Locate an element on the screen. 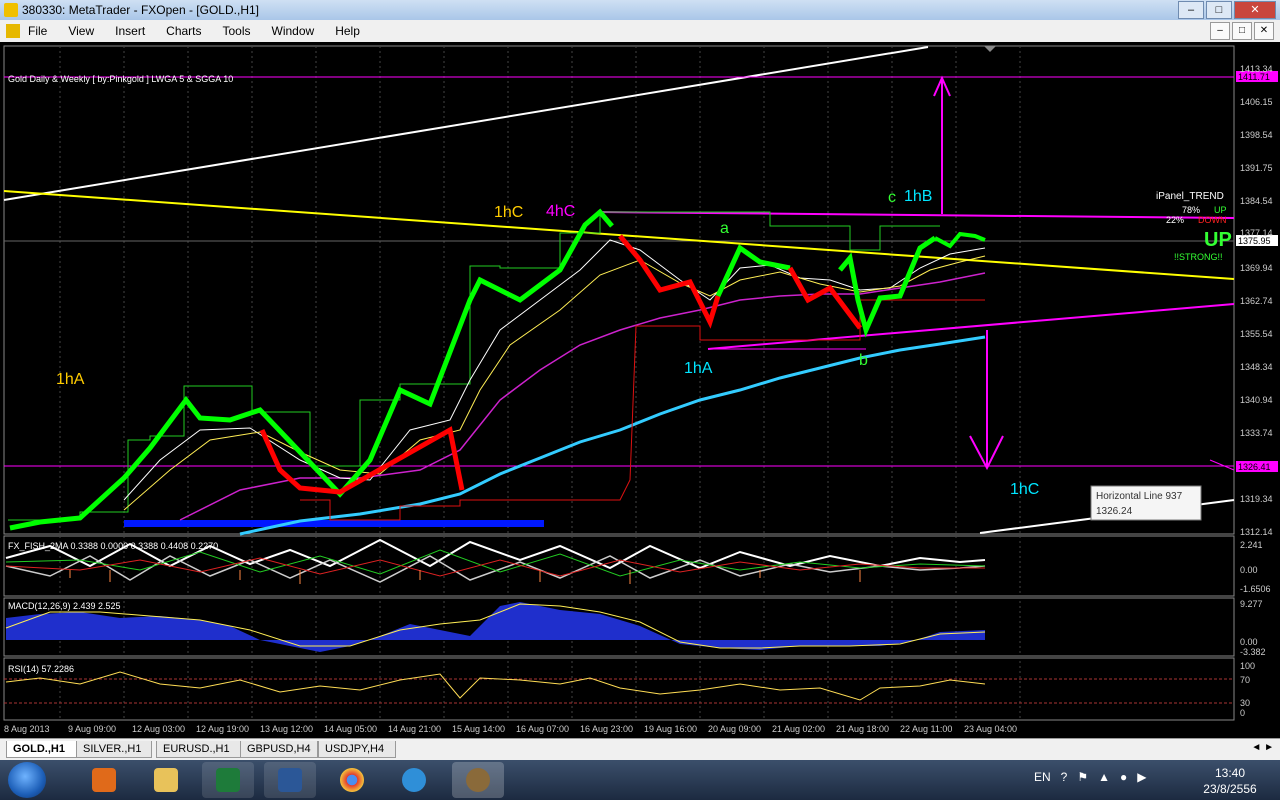  time-tick: 21 Aug 18:00 is located at coordinates (862, 729).